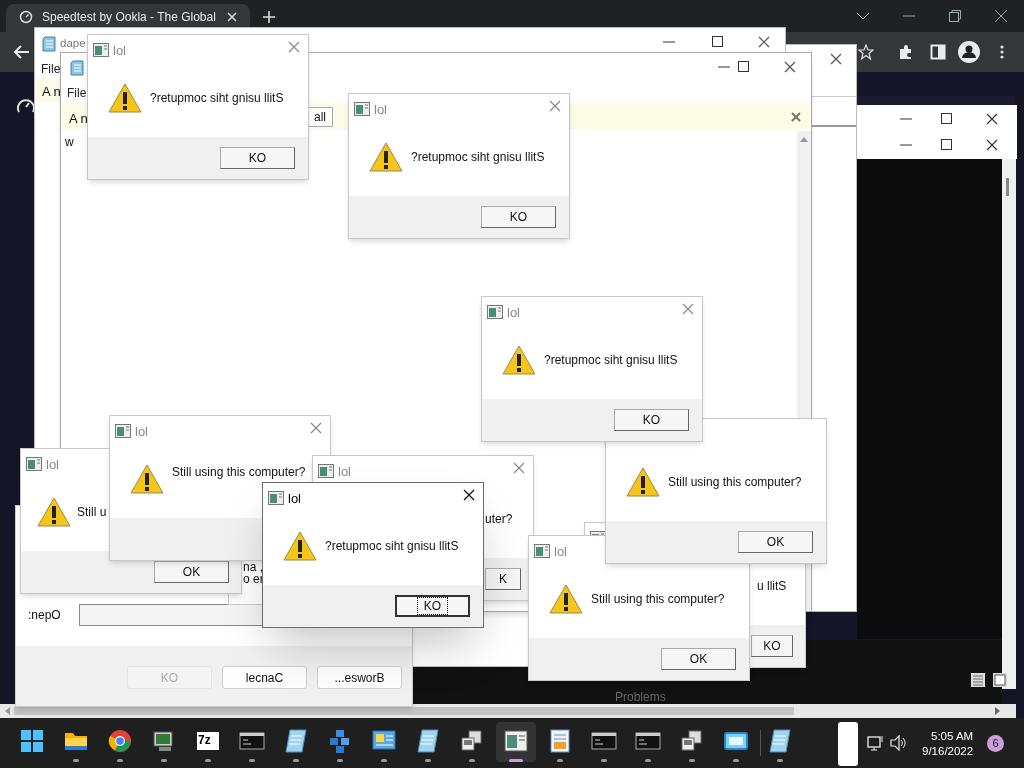  I want to click on notice-button: all, so click(320, 117).